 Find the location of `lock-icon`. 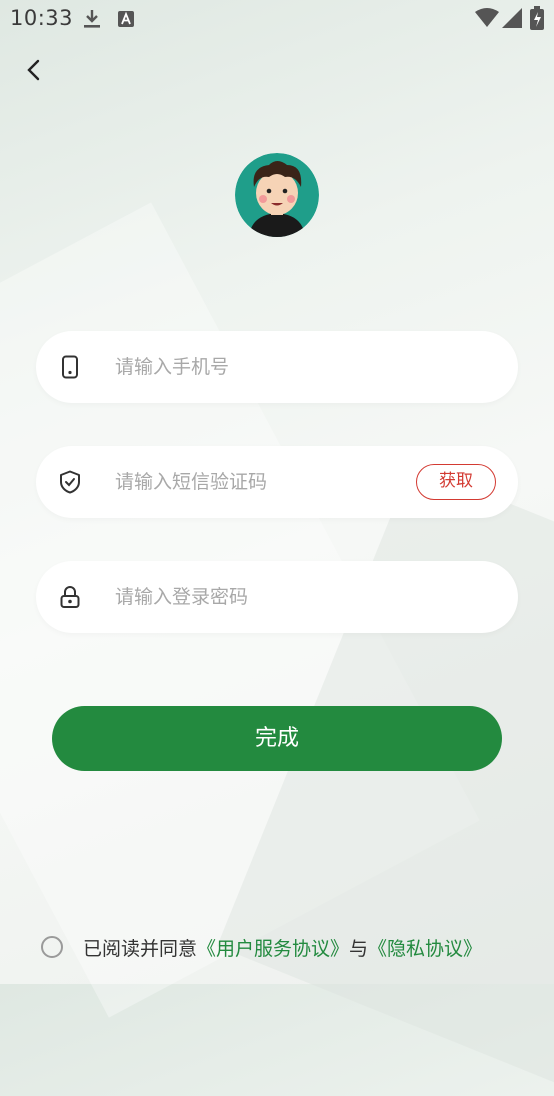

lock-icon is located at coordinates (70, 597).